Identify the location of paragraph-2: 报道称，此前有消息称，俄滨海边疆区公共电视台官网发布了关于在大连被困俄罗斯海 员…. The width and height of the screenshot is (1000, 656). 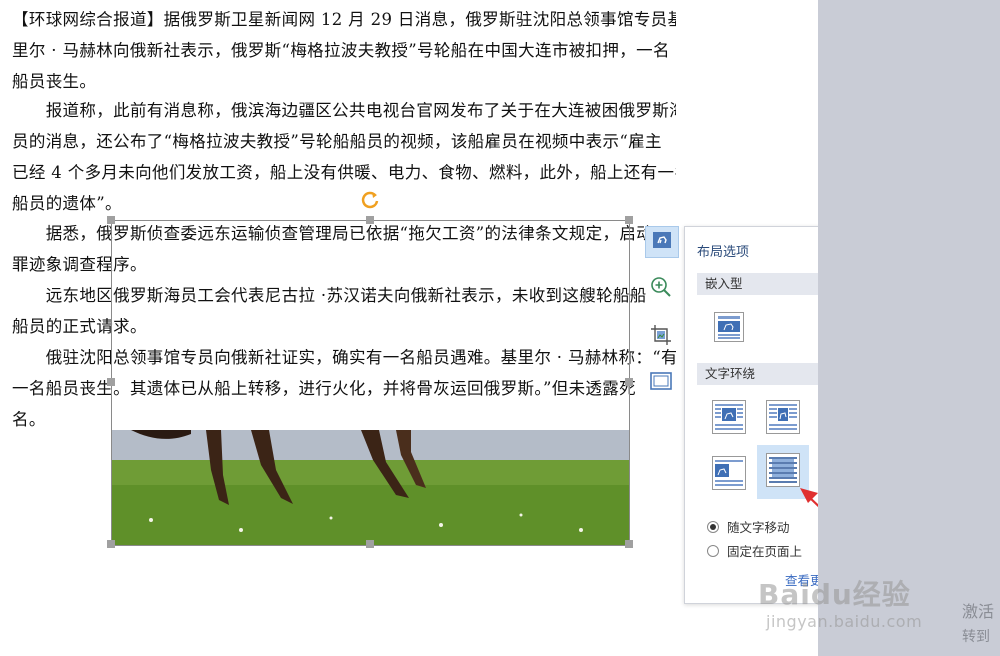
(344, 157).